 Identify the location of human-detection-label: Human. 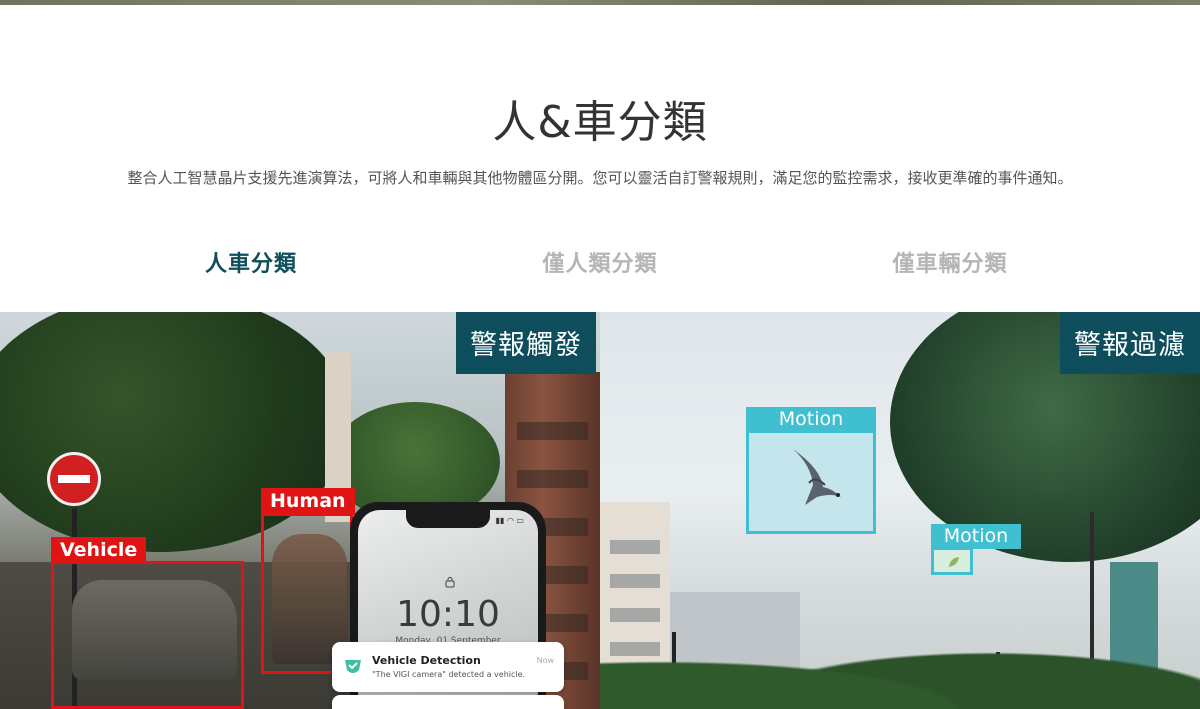
(308, 501).